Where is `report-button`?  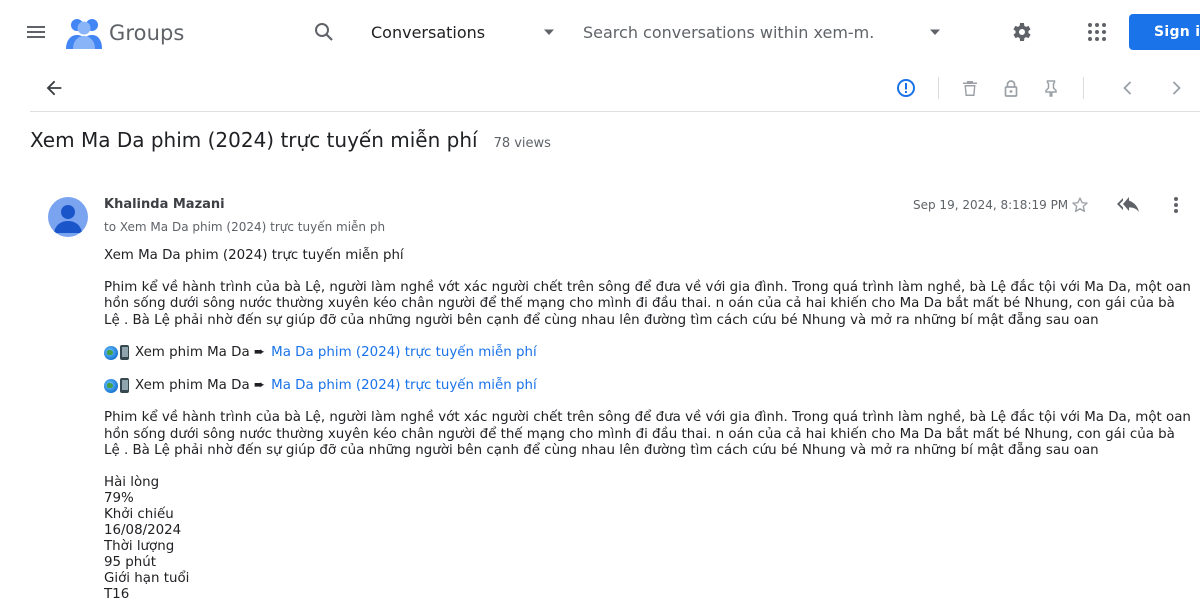 report-button is located at coordinates (906, 88).